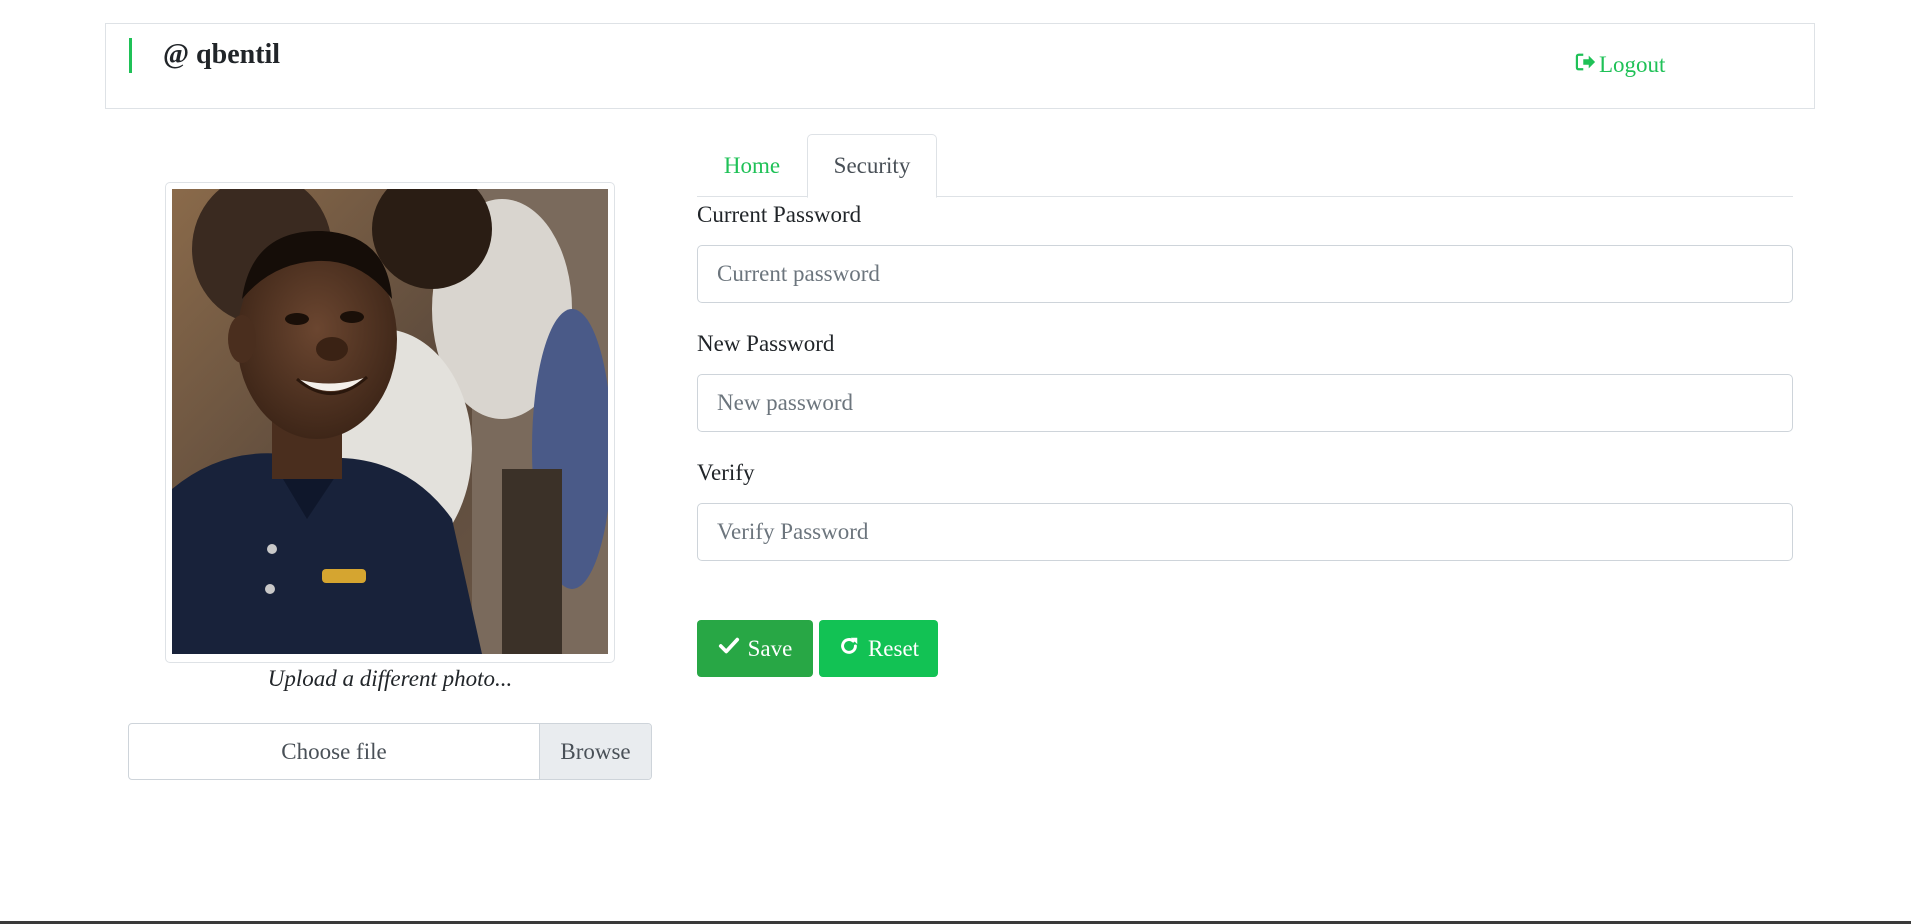  What do you see at coordinates (1586, 65) in the screenshot?
I see `sign-out-icon` at bounding box center [1586, 65].